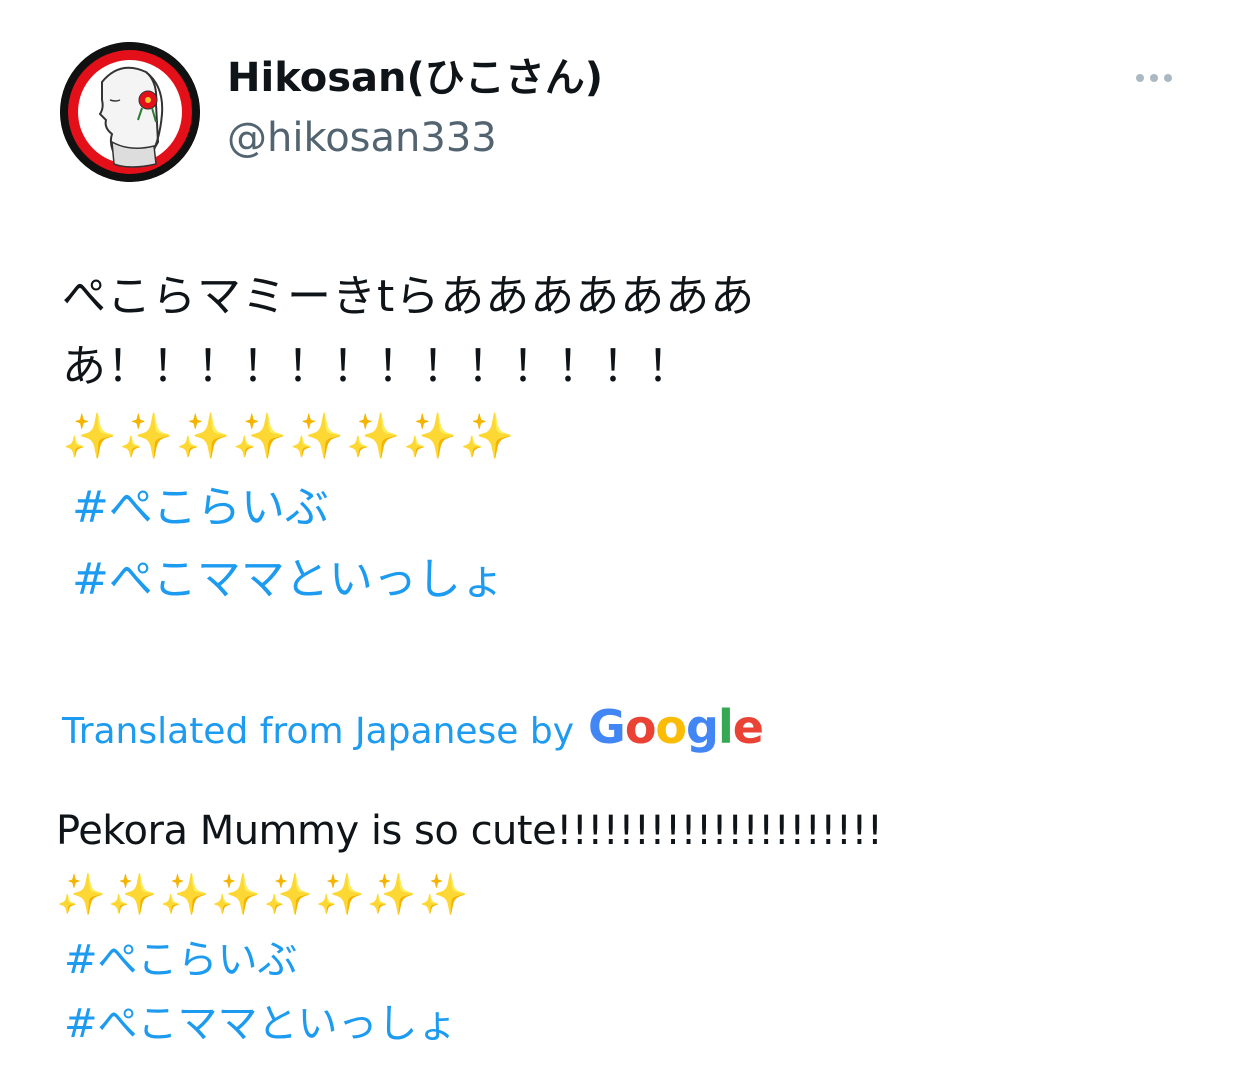 The width and height of the screenshot is (1242, 1079). I want to click on translation-attribution: Translated from Japanese by Google, so click(413, 727).